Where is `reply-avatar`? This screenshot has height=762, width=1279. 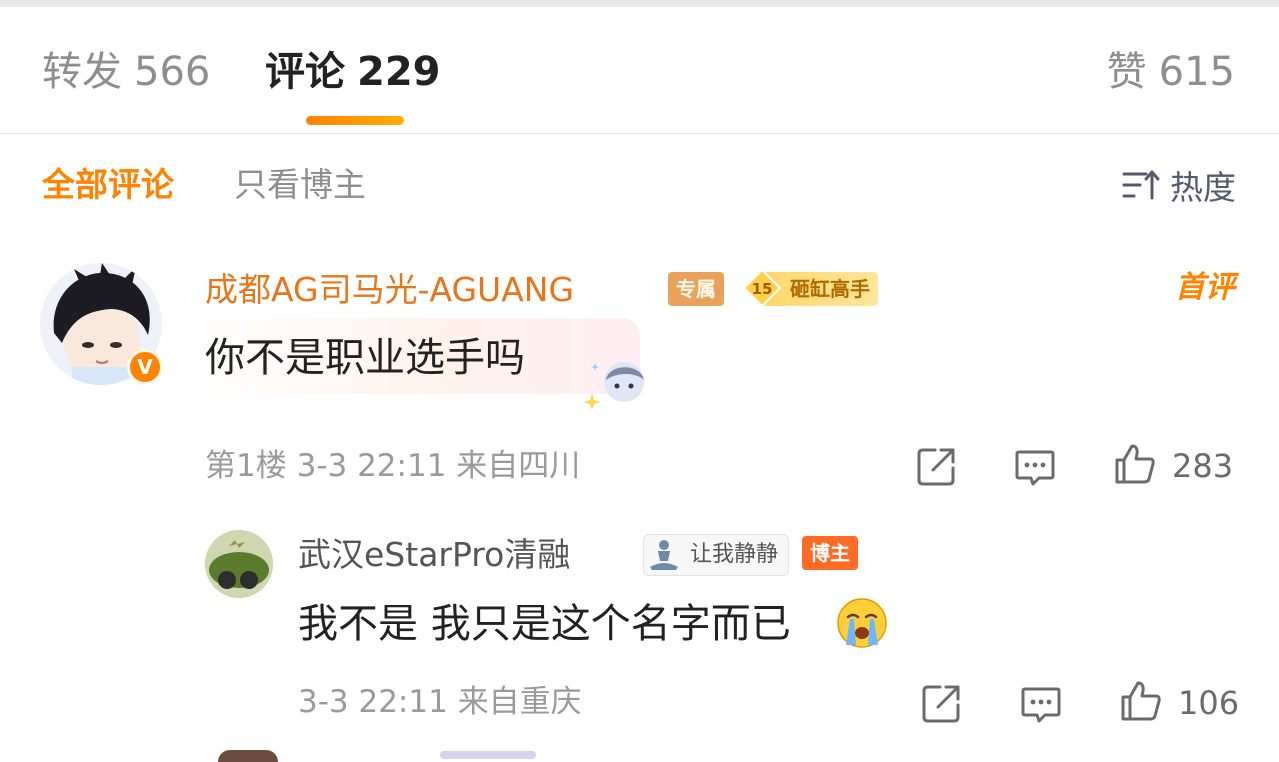 reply-avatar is located at coordinates (239, 564).